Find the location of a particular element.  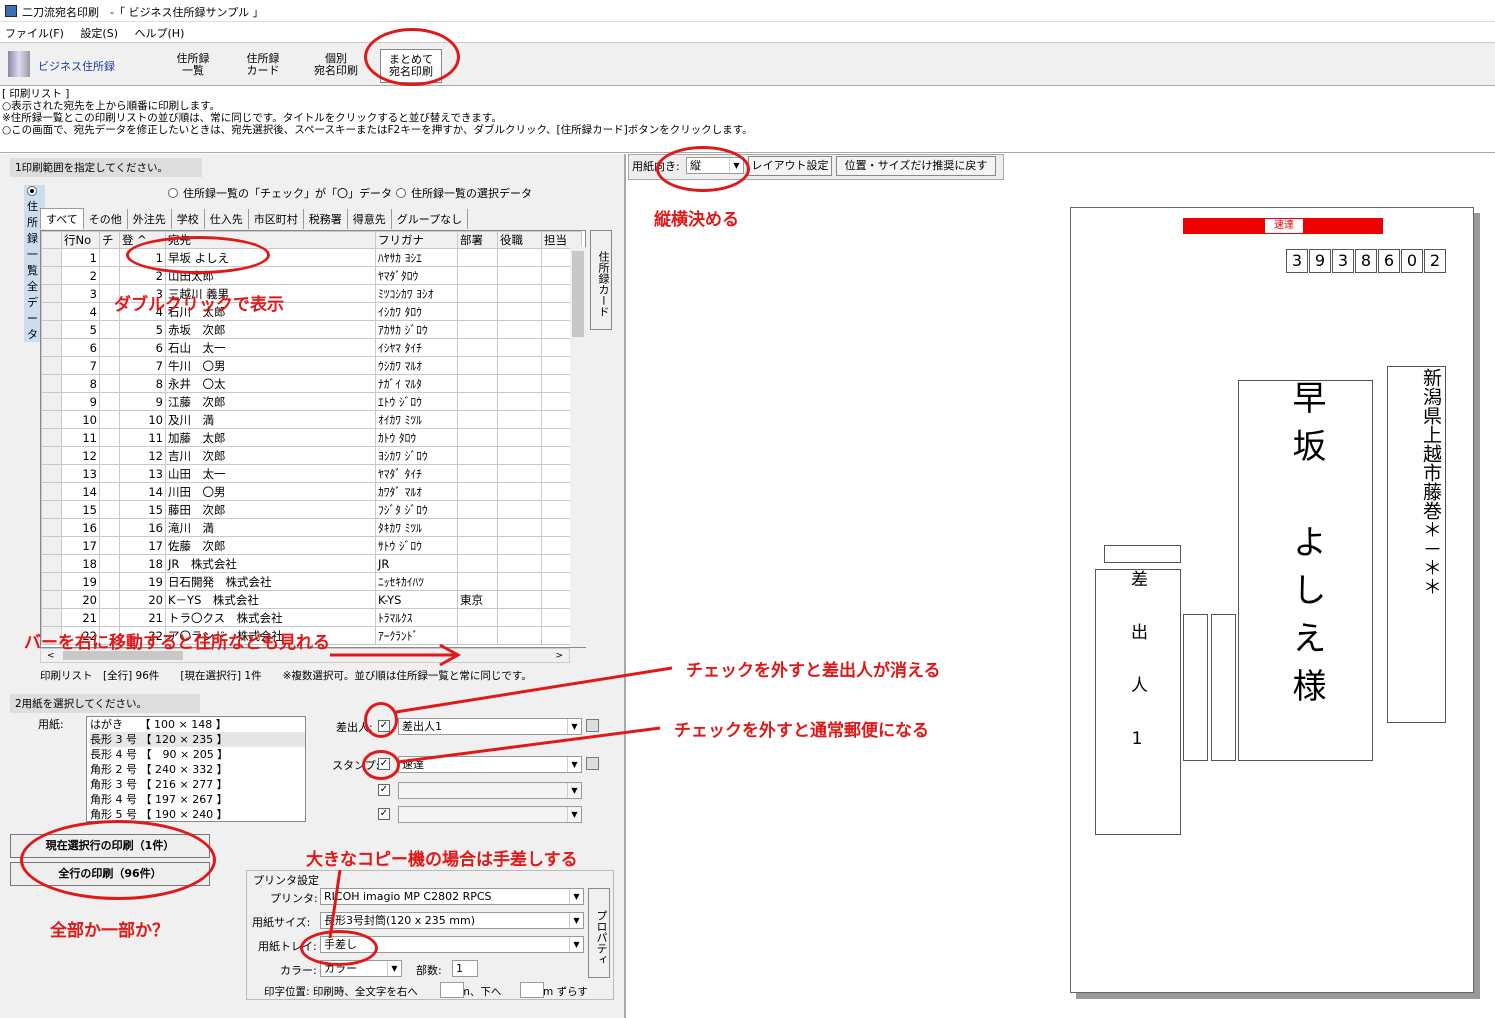

annotation-text: チェックを外すと通常郵便になる is located at coordinates (801, 731).